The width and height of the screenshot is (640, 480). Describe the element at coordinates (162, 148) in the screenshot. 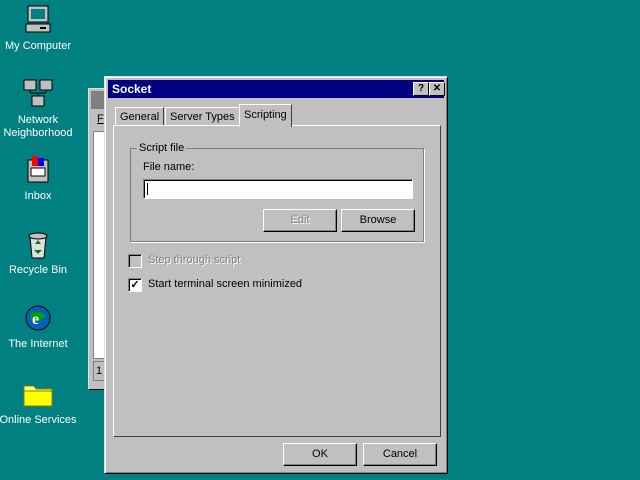

I see `script-file-legend: Script file` at that location.